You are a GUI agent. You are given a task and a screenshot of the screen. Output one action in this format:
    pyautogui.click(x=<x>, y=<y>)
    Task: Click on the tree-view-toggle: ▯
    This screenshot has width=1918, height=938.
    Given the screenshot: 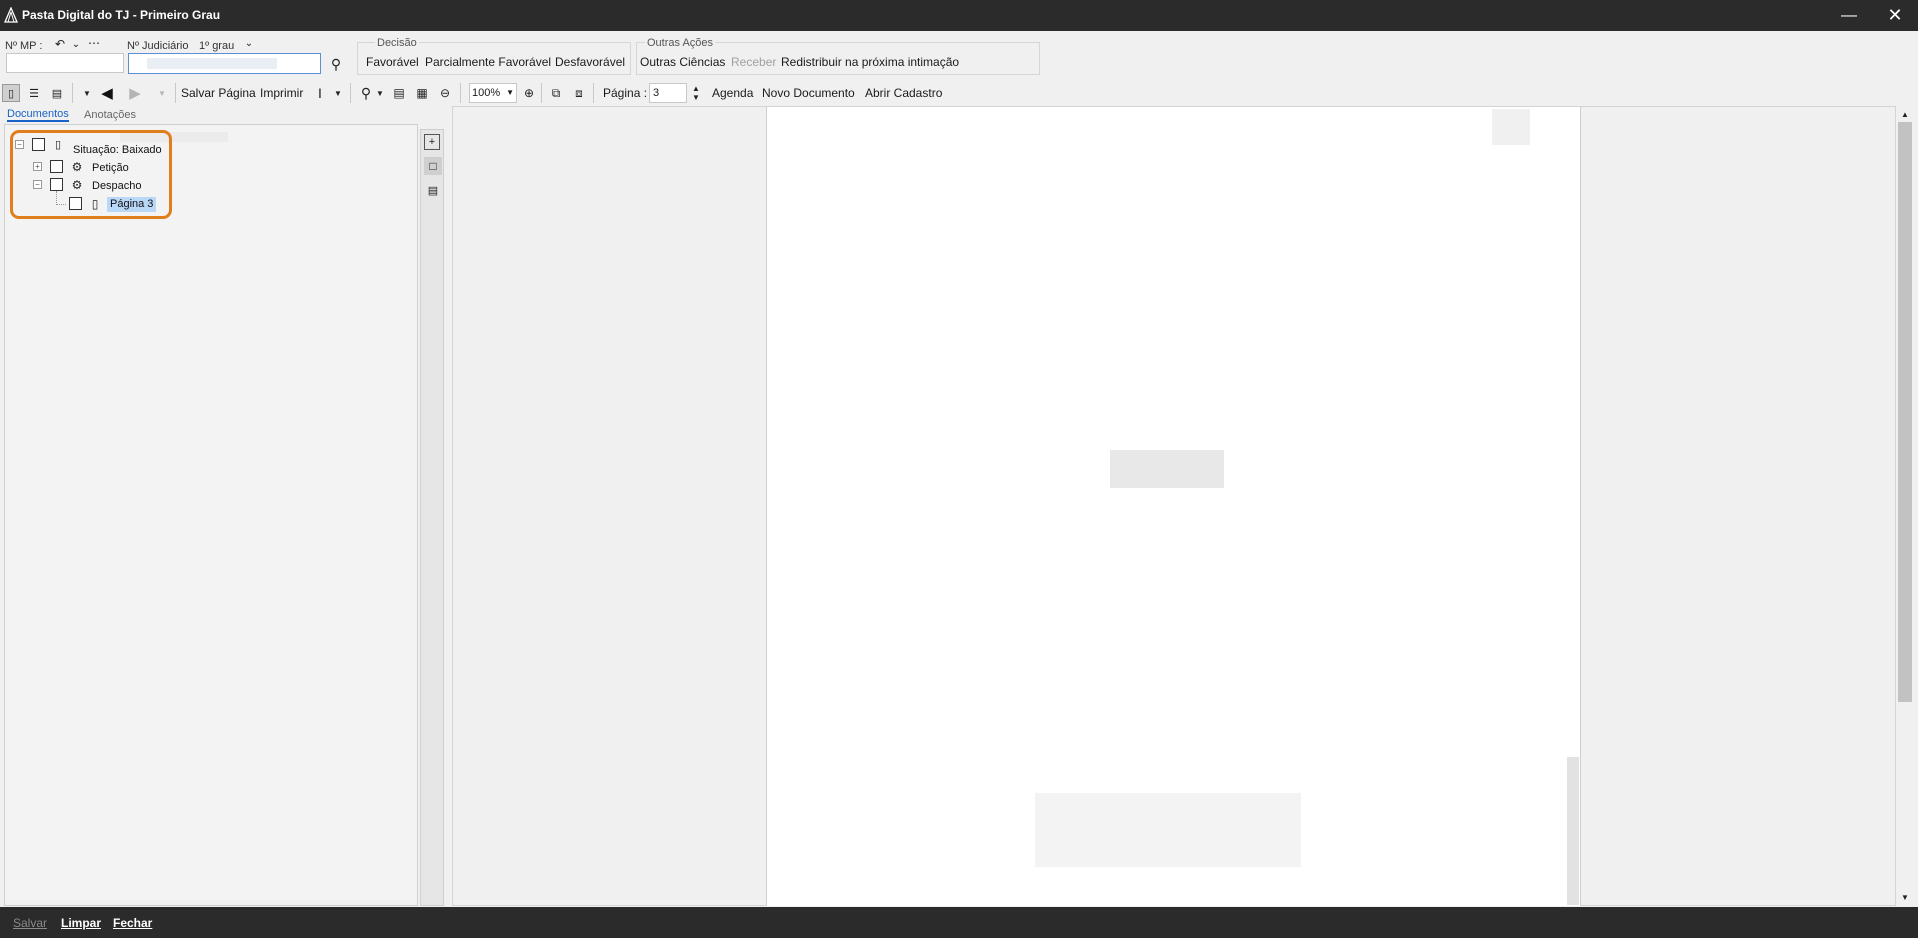 What is the action you would take?
    pyautogui.click(x=11, y=93)
    